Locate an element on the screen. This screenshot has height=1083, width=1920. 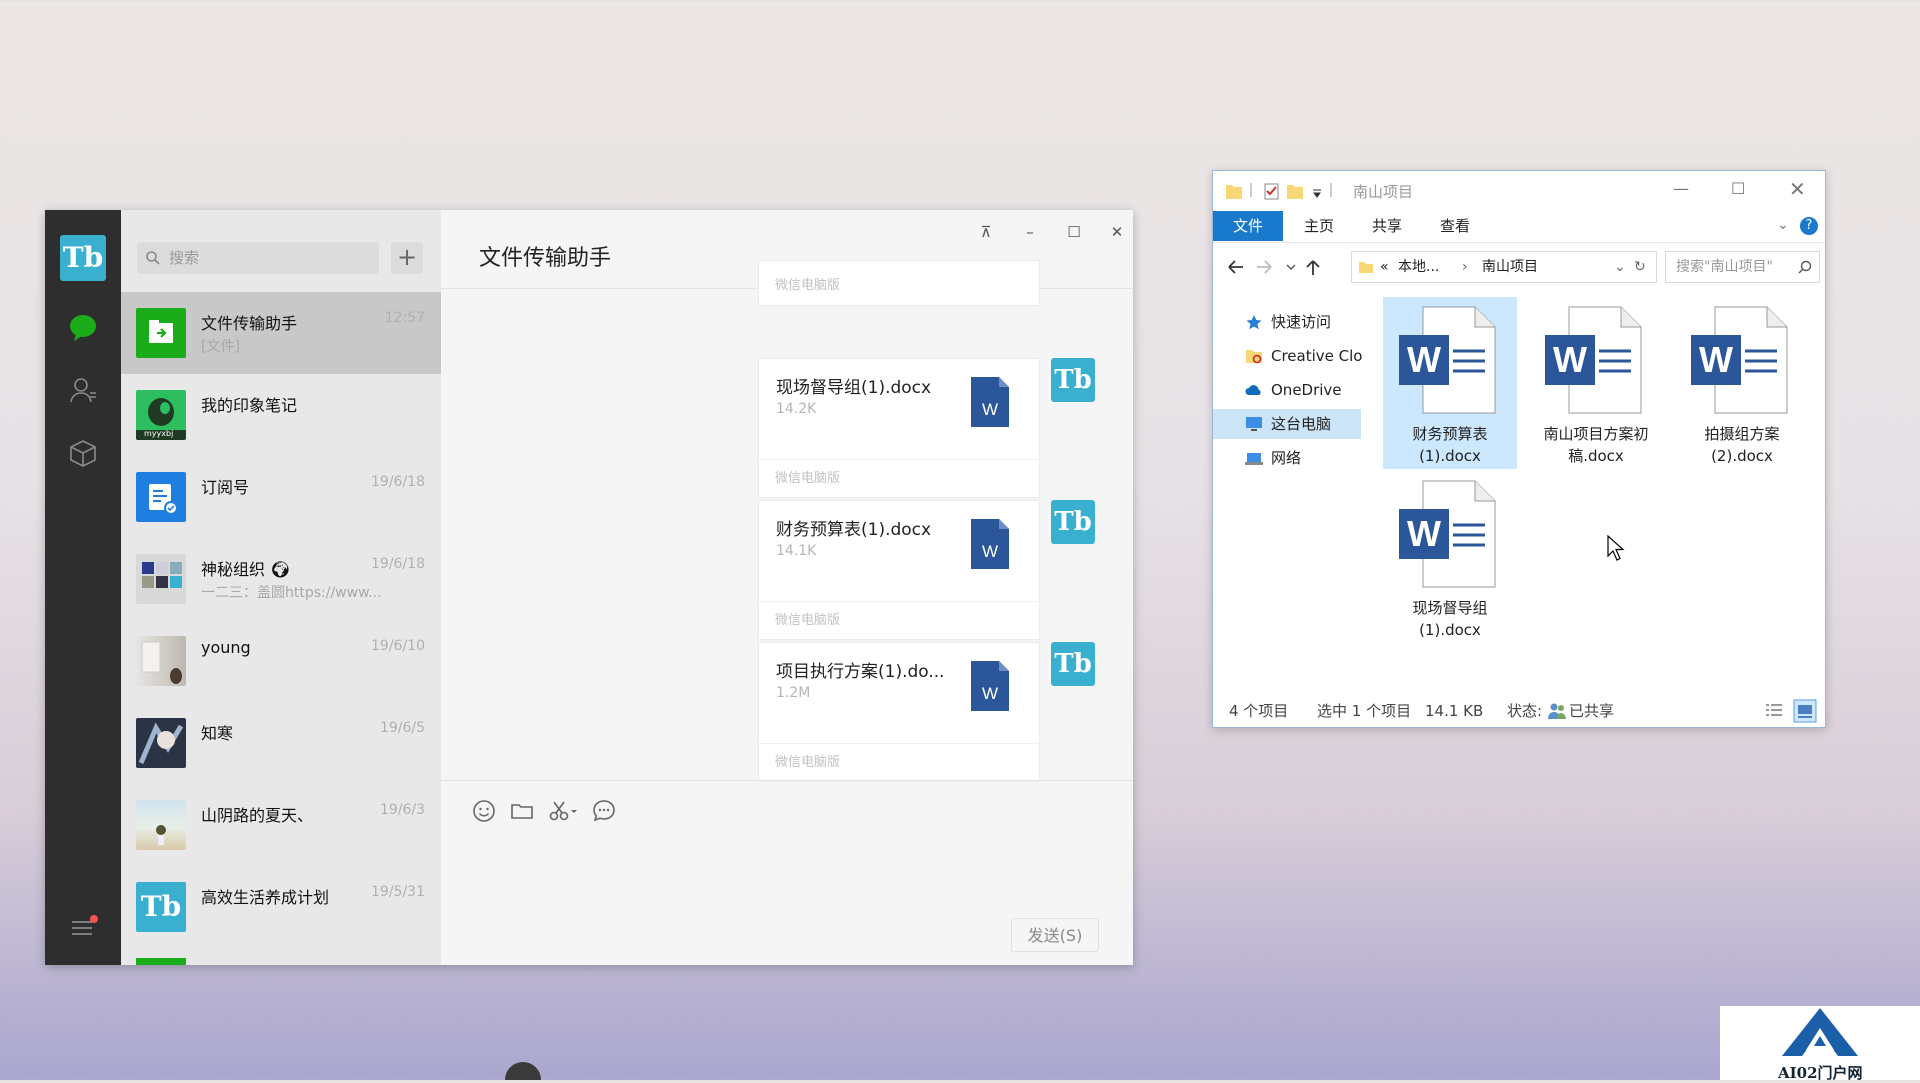
file-tile: W 财务预算表 (1).docx is located at coordinates (1450, 383).